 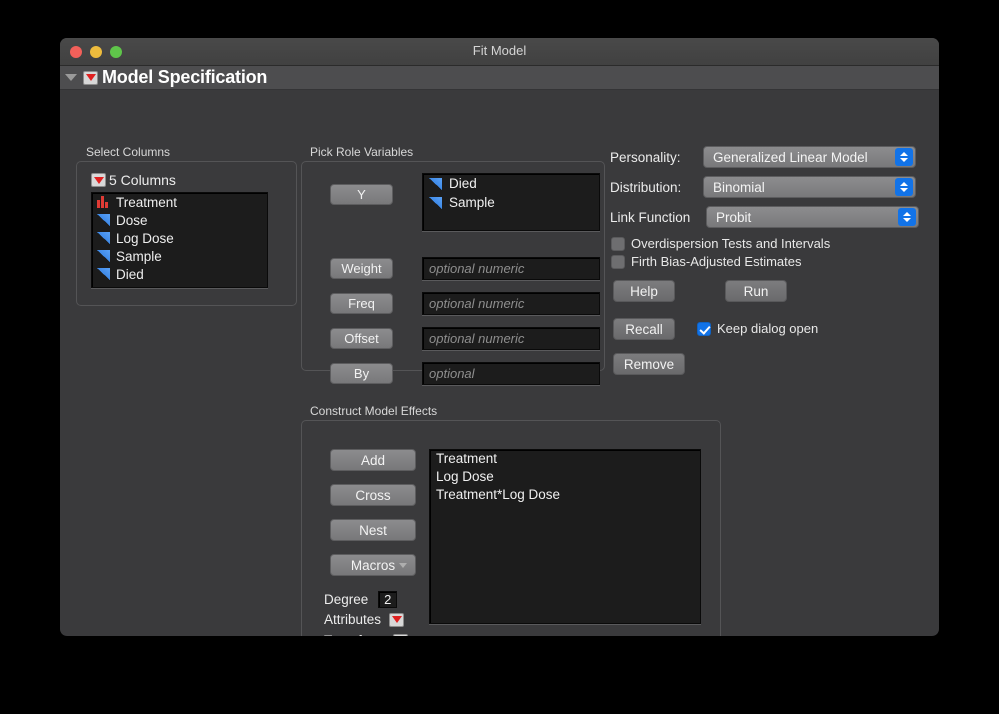 I want to click on personality-label: Personality:, so click(x=645, y=157).